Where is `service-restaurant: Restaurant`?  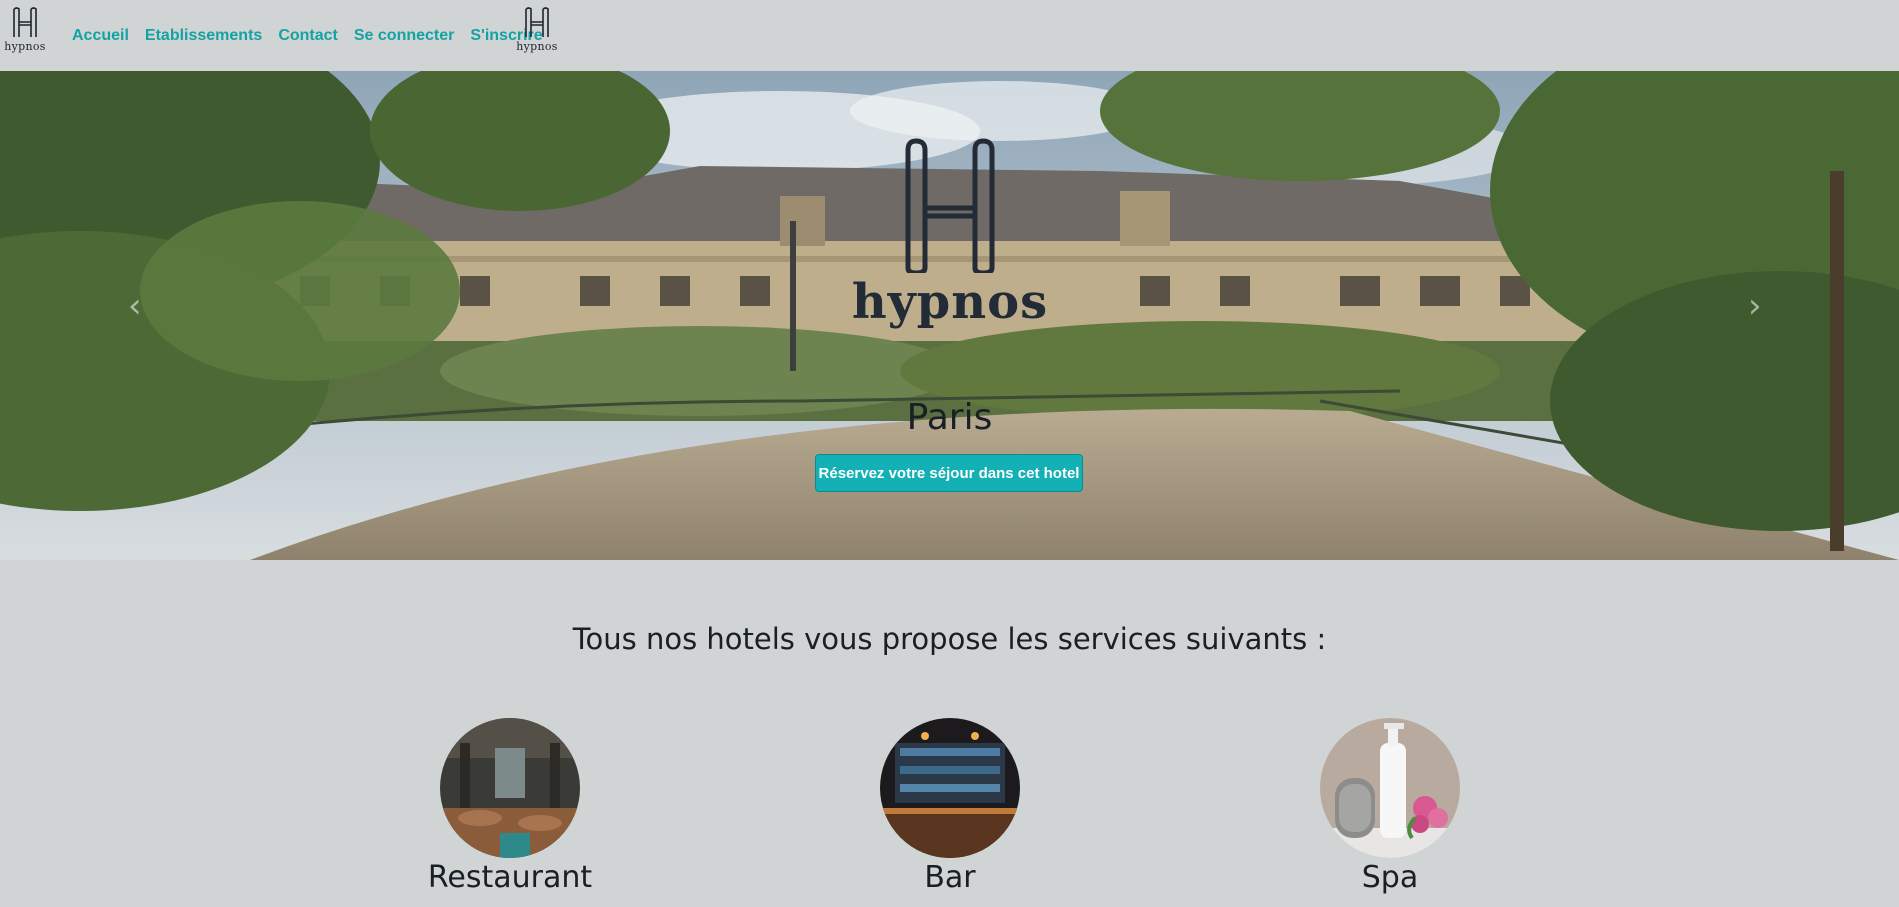 service-restaurant: Restaurant is located at coordinates (510, 807).